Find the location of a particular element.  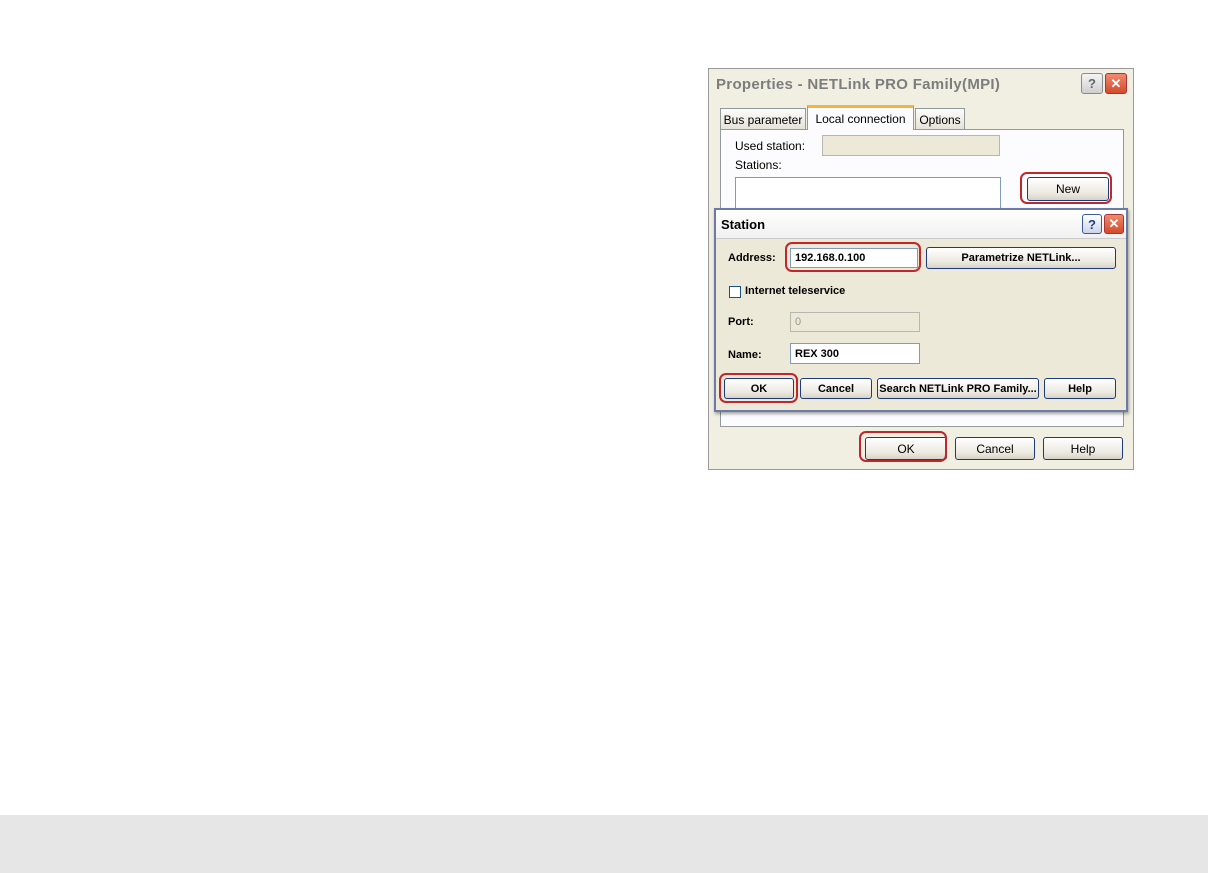

tab-bus-parameter: Bus parameter is located at coordinates (763, 119).